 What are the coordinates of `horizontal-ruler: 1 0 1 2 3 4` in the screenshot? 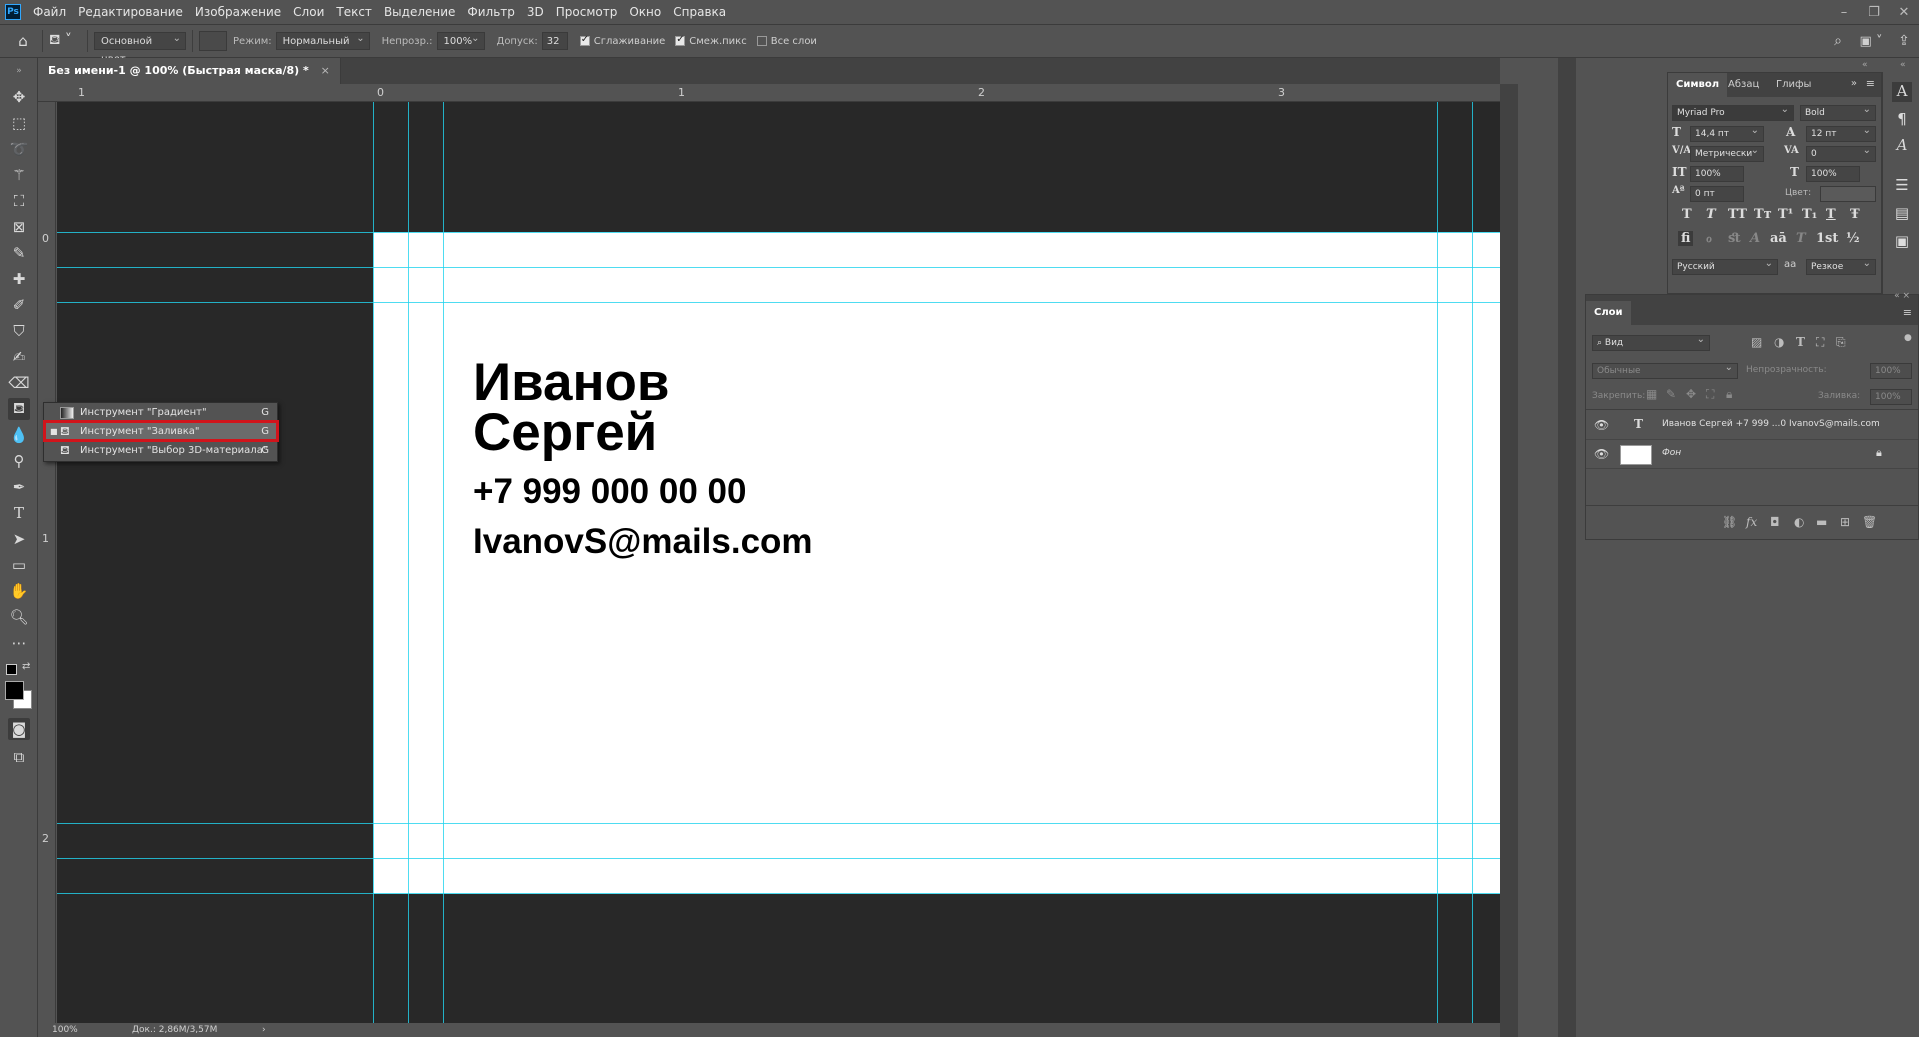 It's located at (769, 93).